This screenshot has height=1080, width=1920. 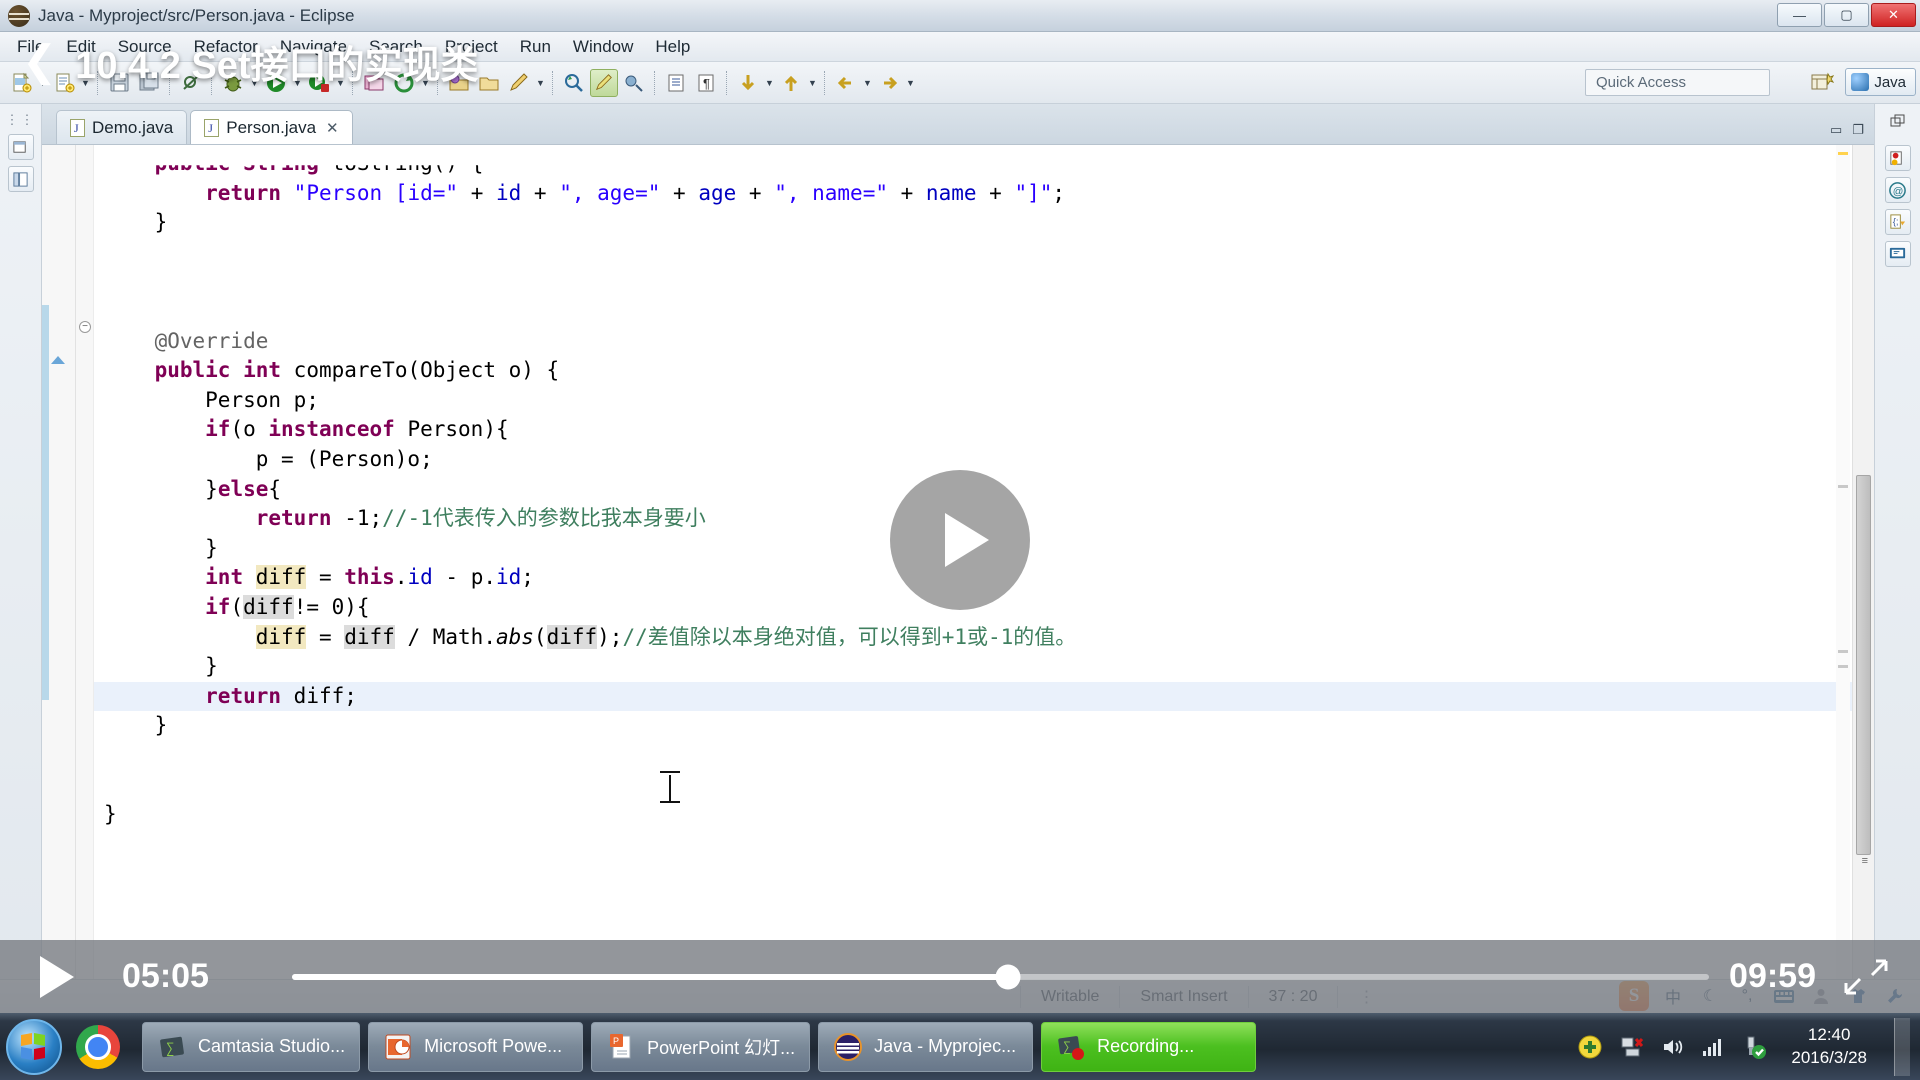 I want to click on menu-help: Help, so click(x=672, y=47).